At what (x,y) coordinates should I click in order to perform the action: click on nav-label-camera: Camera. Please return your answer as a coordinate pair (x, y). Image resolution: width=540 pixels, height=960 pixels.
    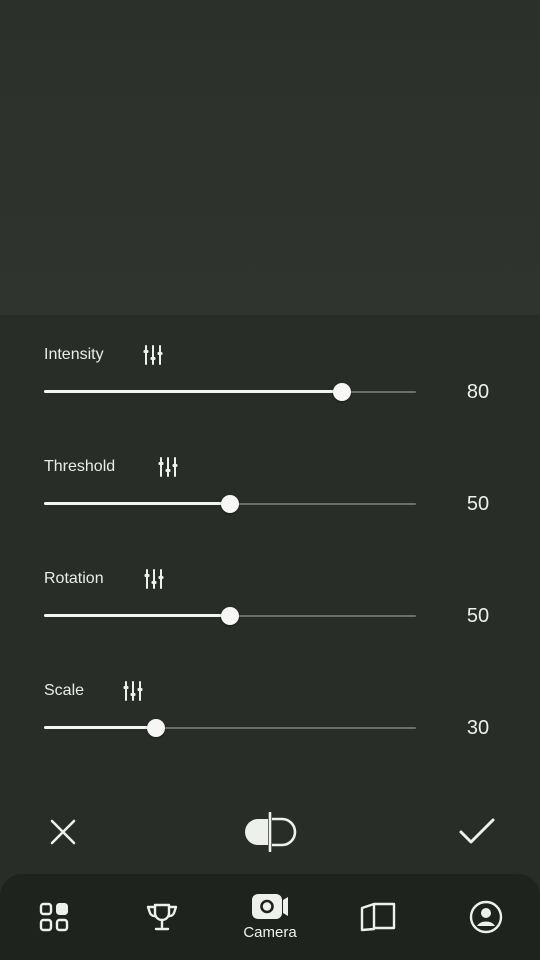
    Looking at the image, I should click on (270, 932).